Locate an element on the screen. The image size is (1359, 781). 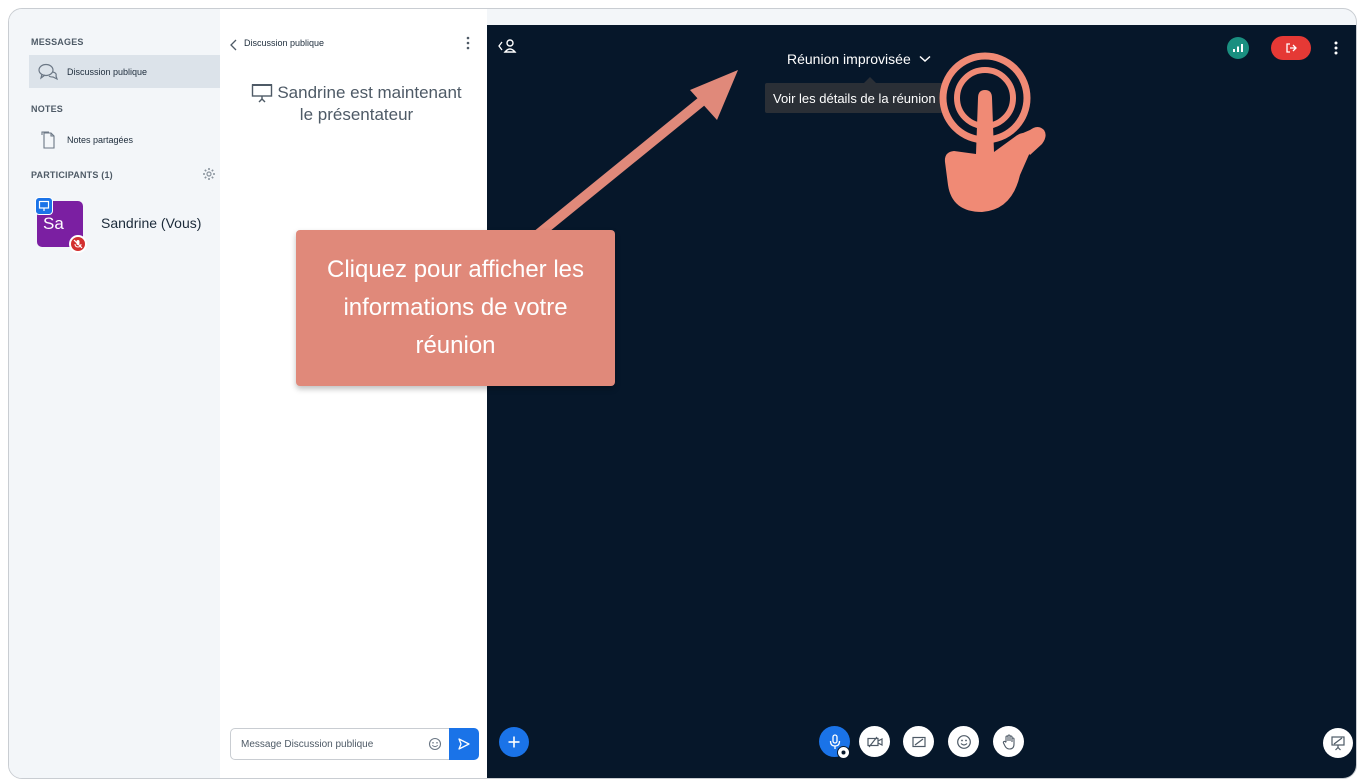
chat-input-box is located at coordinates (354, 744).